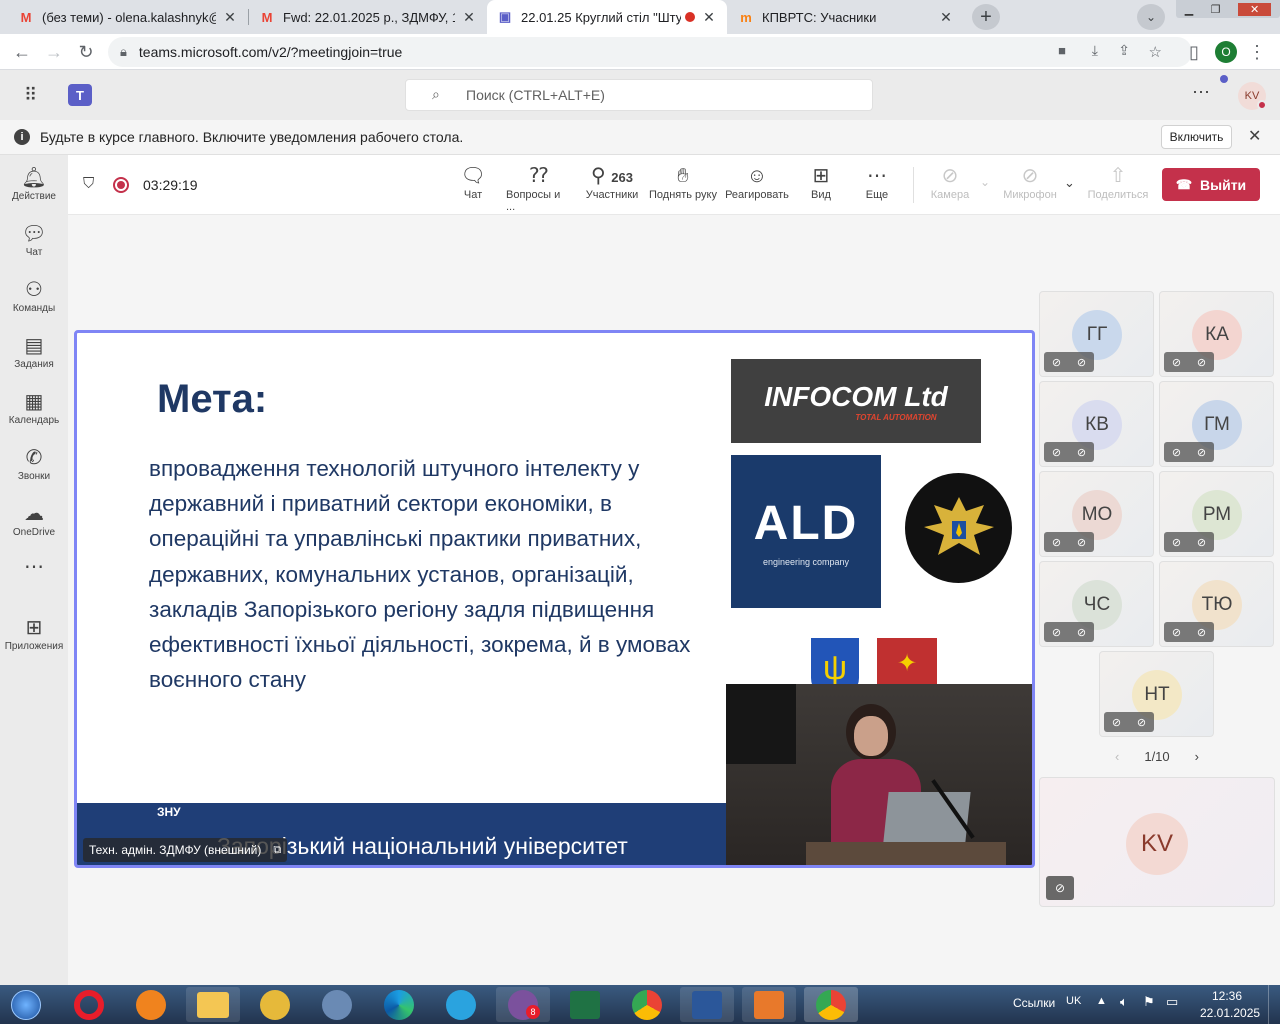 The width and height of the screenshot is (1280, 1024). I want to click on volume-icon: 🔈︎, so click(1124, 1002).